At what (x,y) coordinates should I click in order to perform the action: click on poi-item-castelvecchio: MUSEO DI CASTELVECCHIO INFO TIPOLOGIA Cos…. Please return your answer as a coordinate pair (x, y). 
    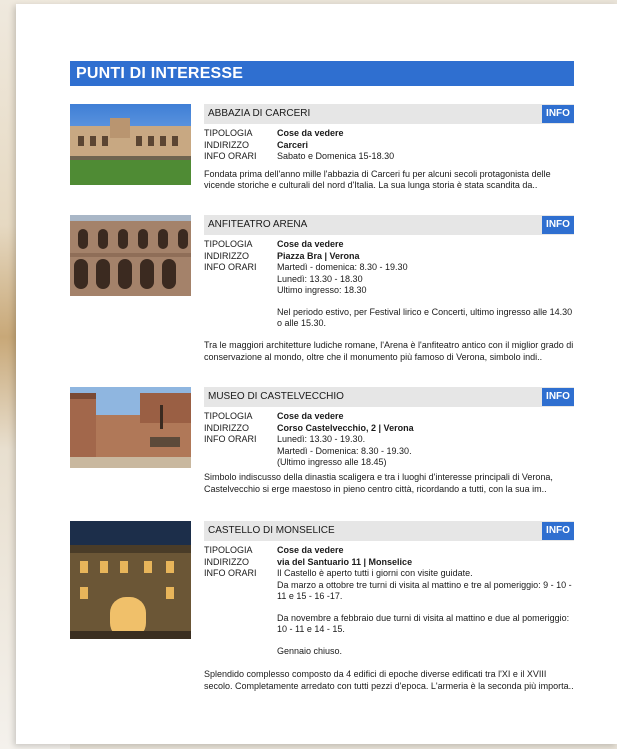
    Looking at the image, I should click on (322, 452).